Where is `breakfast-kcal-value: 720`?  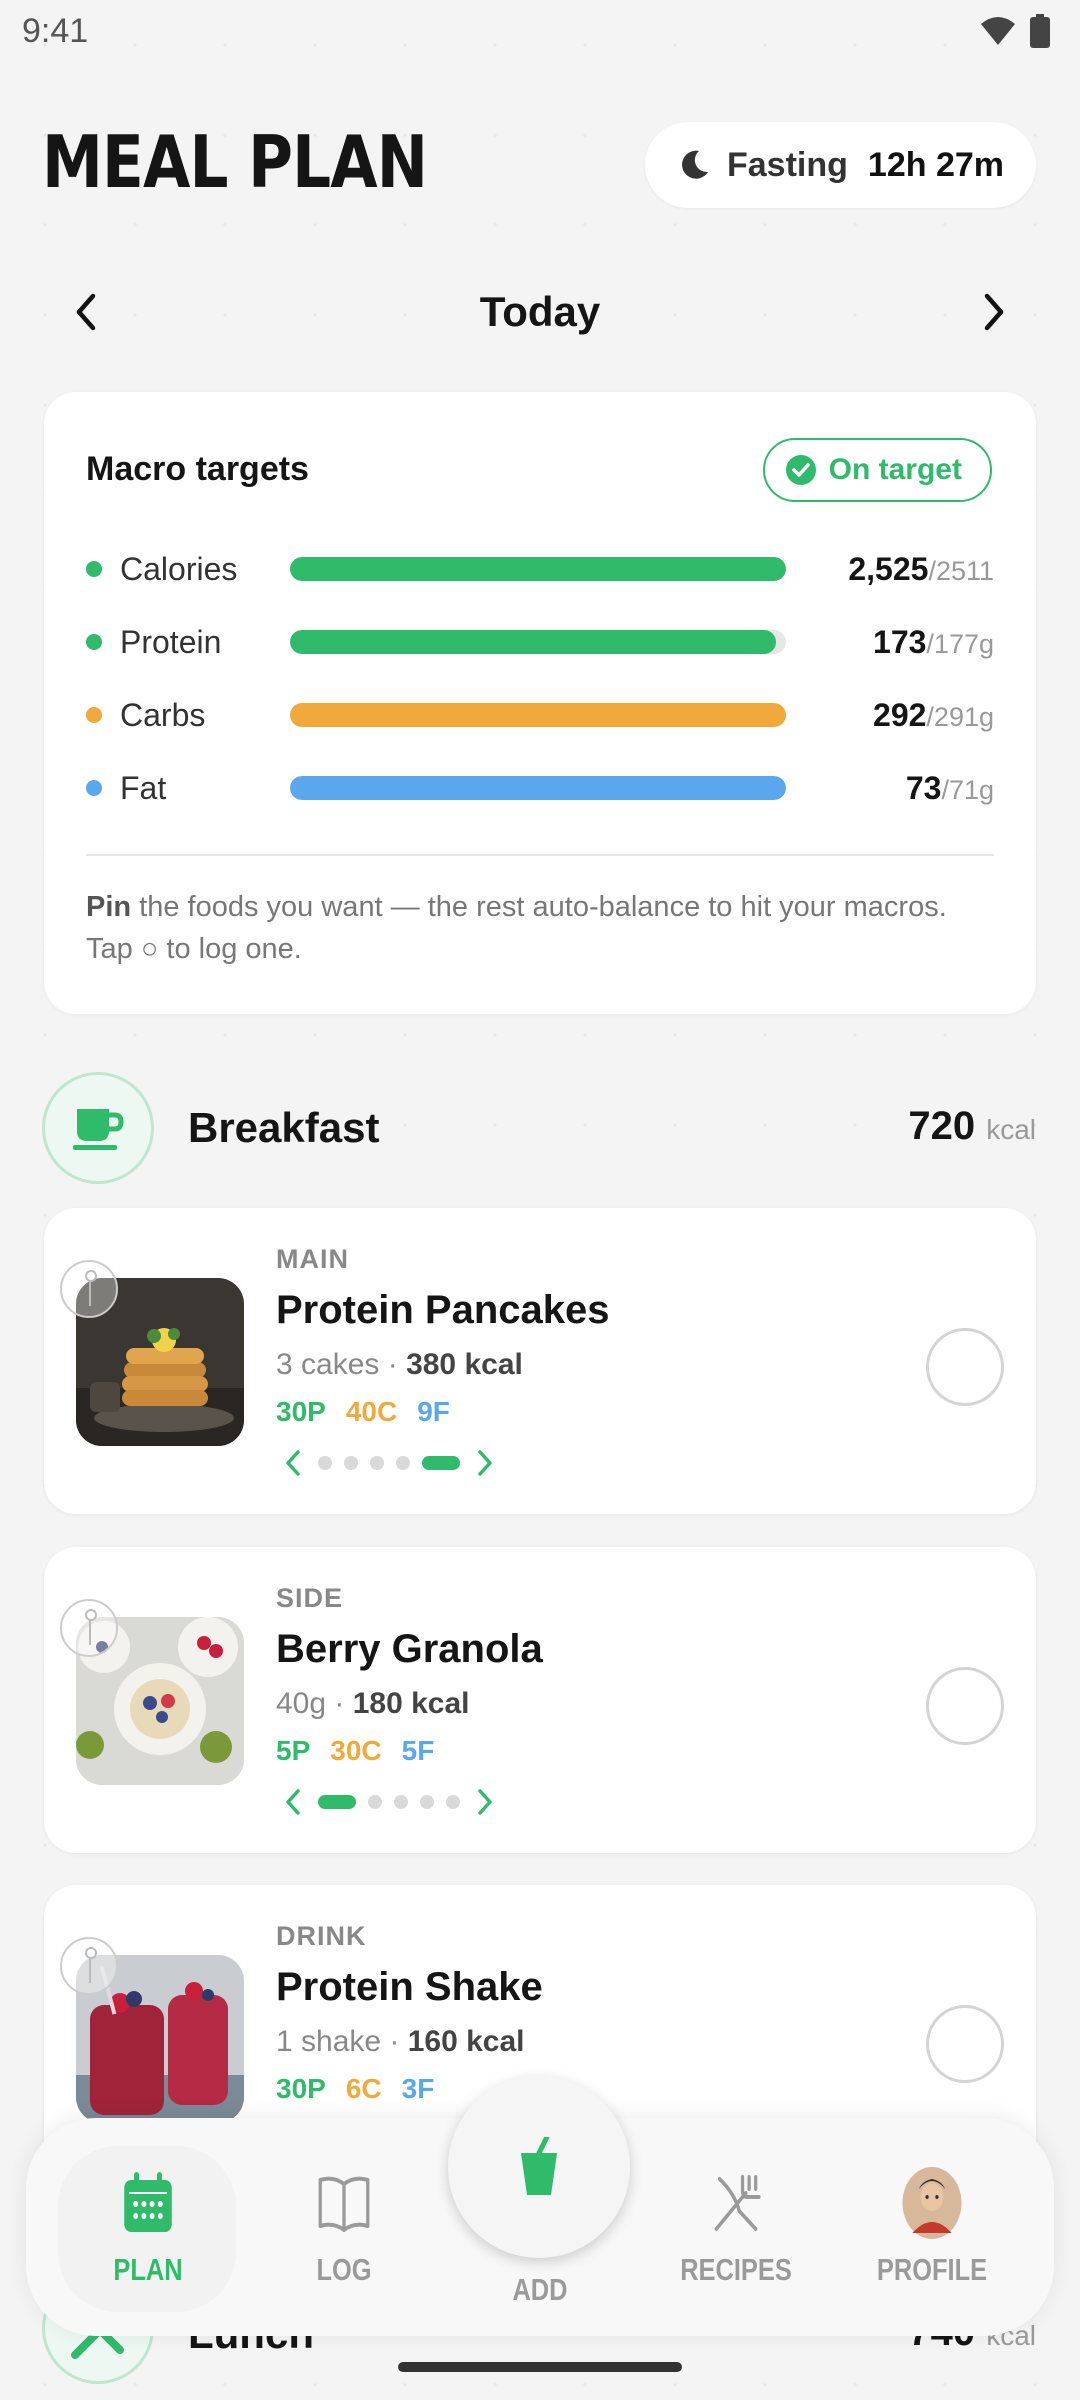 breakfast-kcal-value: 720 is located at coordinates (942, 1126).